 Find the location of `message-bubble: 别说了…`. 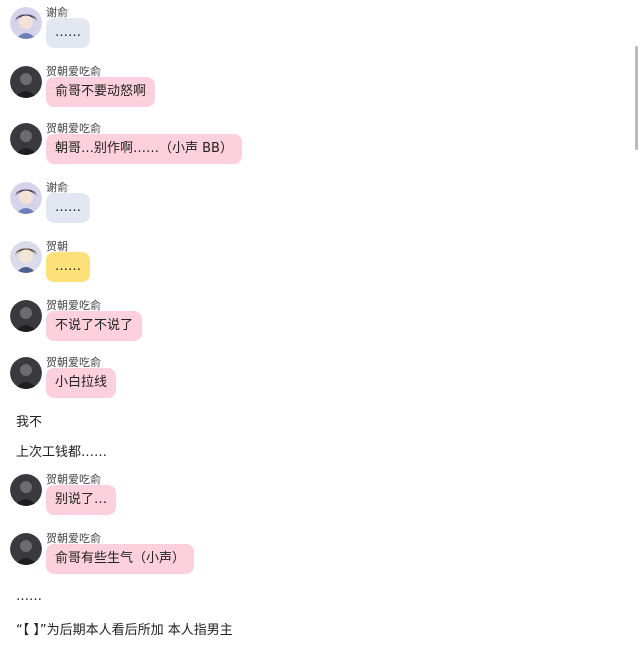

message-bubble: 别说了… is located at coordinates (81, 500).